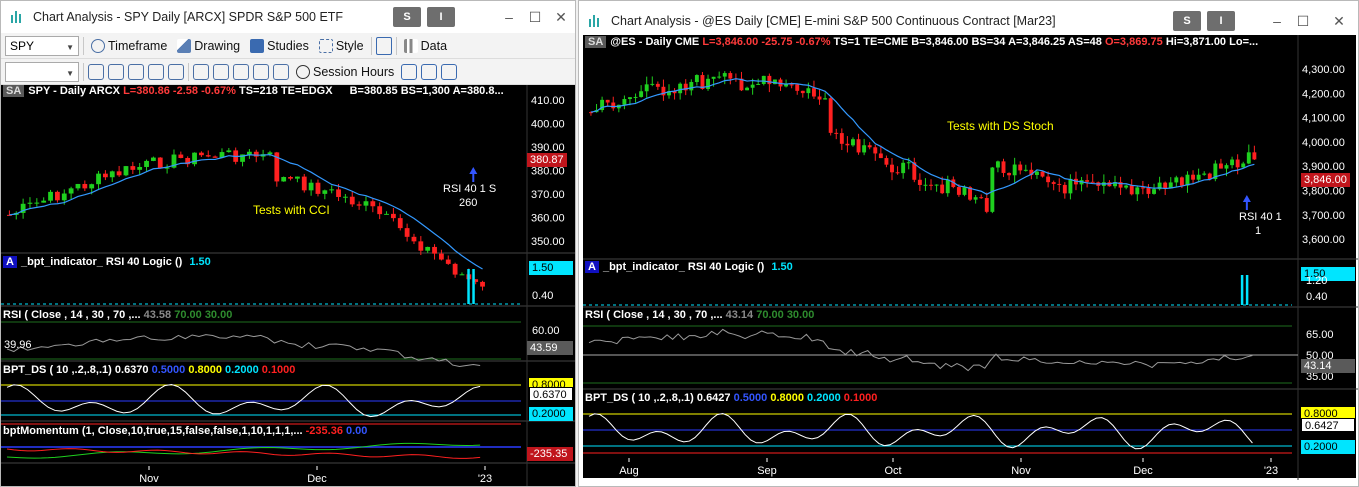  I want to click on percent-change: -0.67%, so click(218, 91).